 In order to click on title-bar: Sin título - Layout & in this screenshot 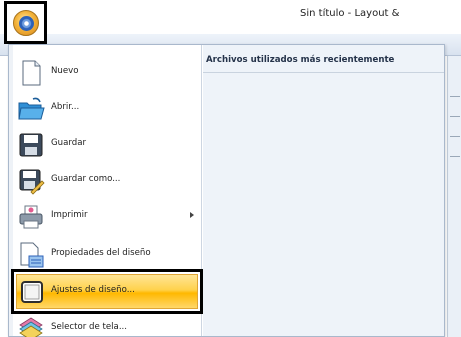, I will do `click(230, 17)`.